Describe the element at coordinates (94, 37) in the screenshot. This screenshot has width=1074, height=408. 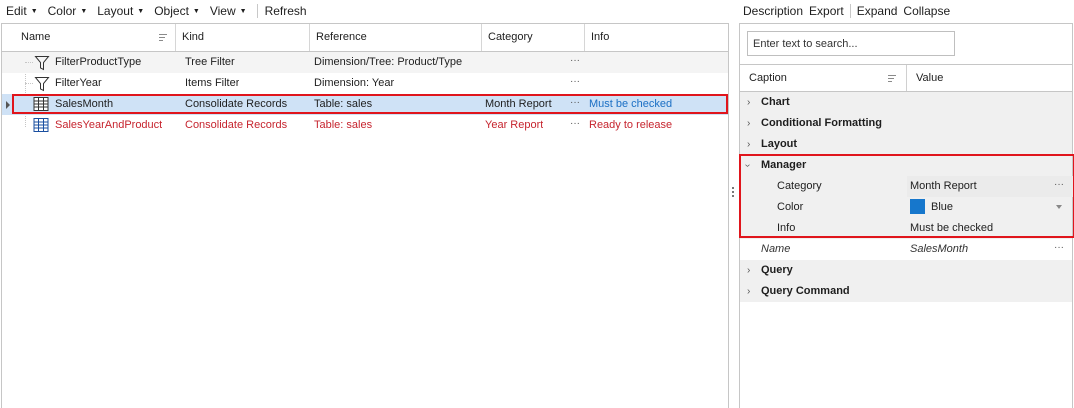
I see `column-header-name: Name` at that location.